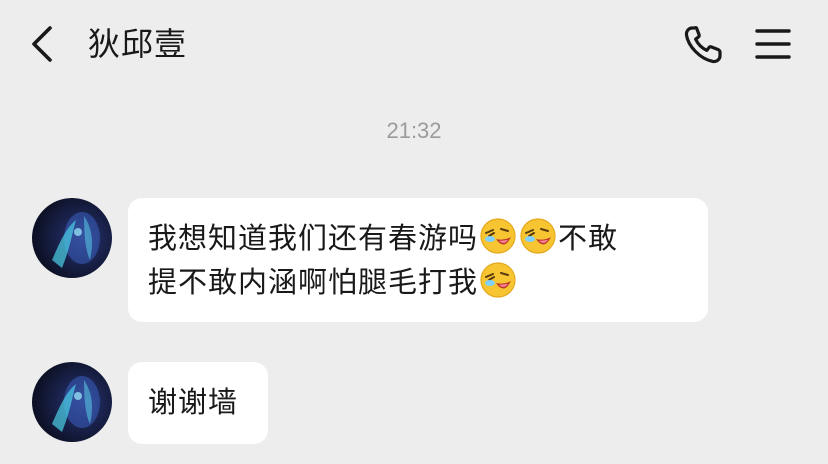 This screenshot has width=828, height=464. What do you see at coordinates (414, 130) in the screenshot?
I see `message-timestamp: 21:32` at bounding box center [414, 130].